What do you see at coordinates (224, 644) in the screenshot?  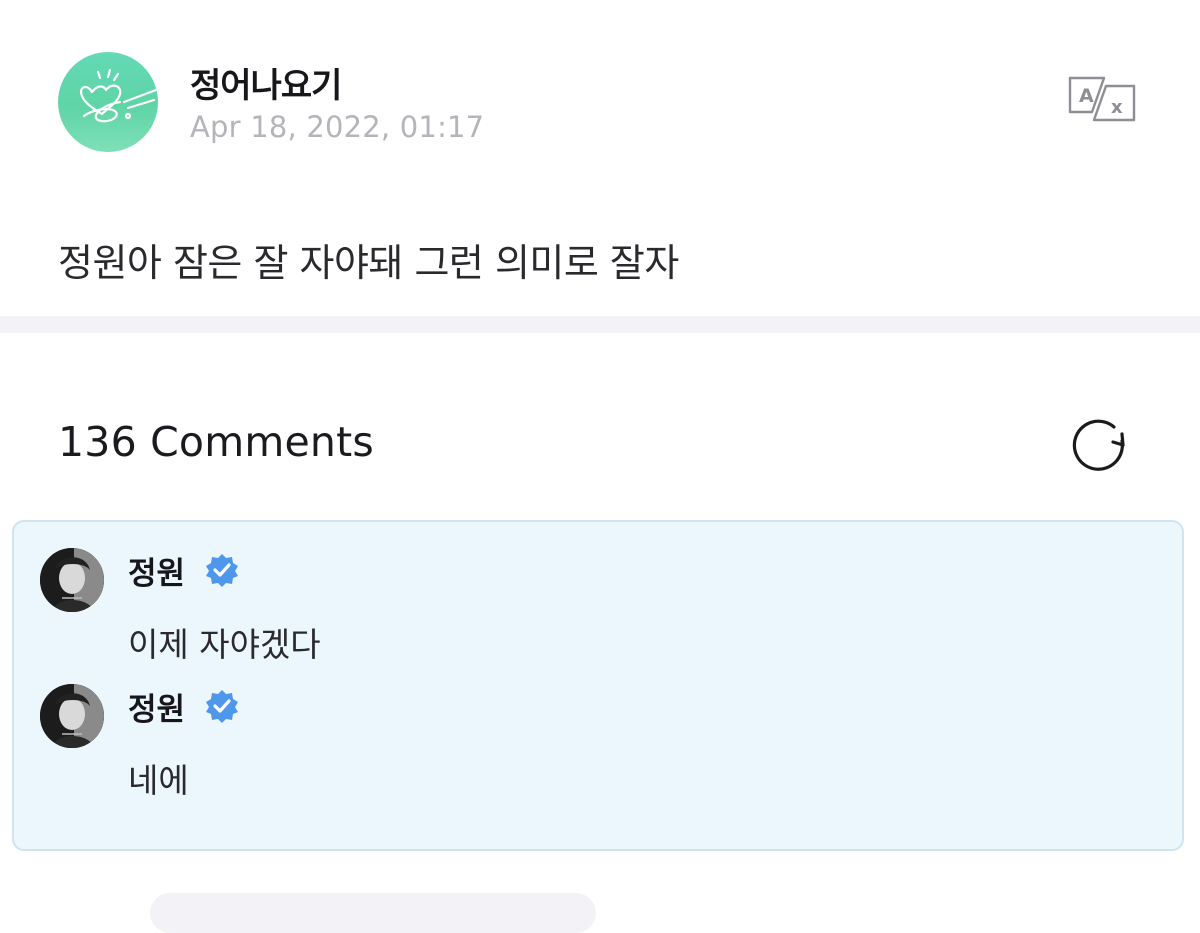 I see `comment-text: 이제 자야겠다` at bounding box center [224, 644].